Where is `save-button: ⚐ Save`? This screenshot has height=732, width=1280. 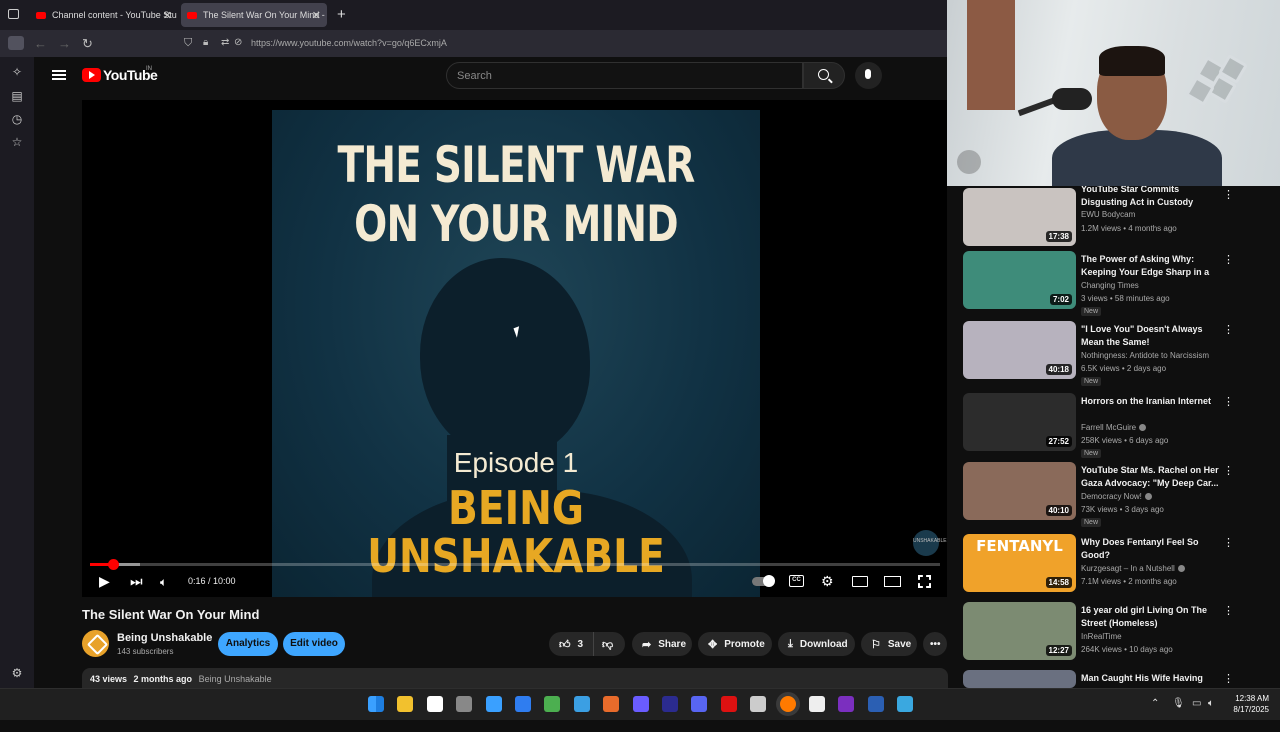 save-button: ⚐ Save is located at coordinates (889, 644).